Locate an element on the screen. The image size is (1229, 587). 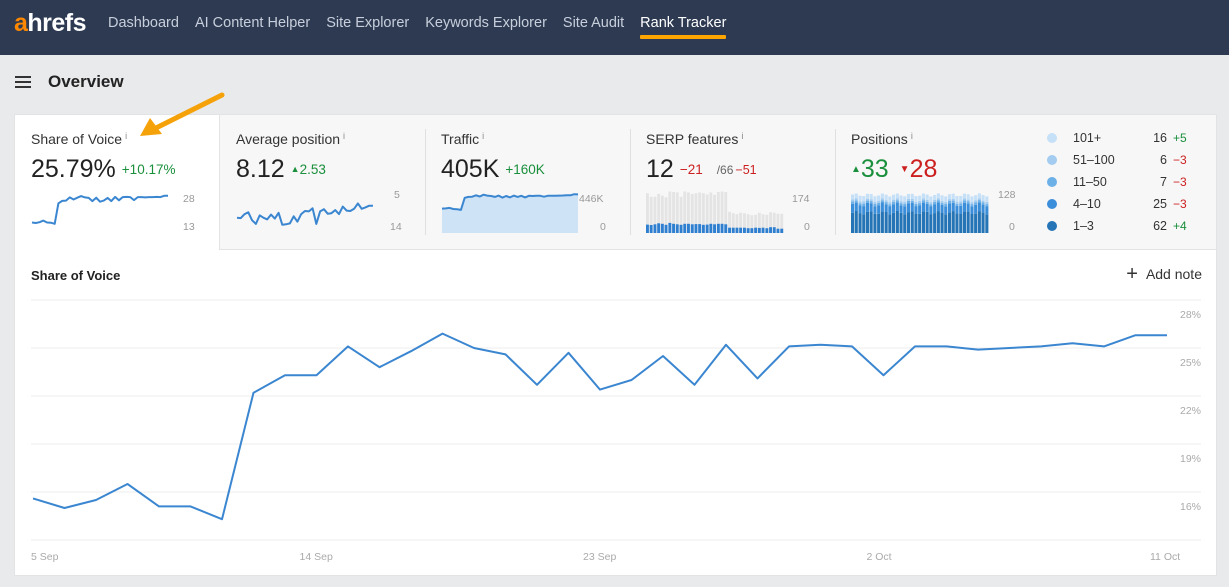
triangle-up-icon: ▲ is located at coordinates (856, 169).